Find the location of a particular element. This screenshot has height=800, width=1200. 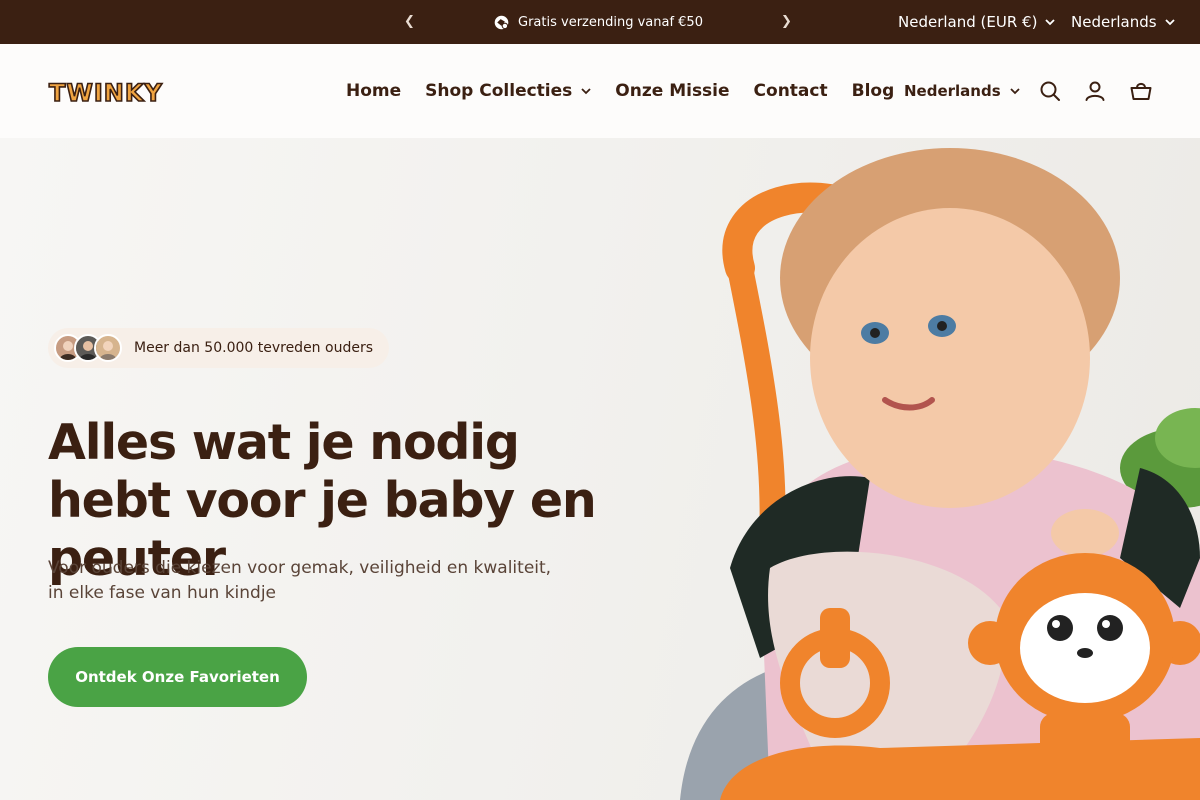

discover-favorites-button: Ontdek Onze Favorieten is located at coordinates (177, 677).